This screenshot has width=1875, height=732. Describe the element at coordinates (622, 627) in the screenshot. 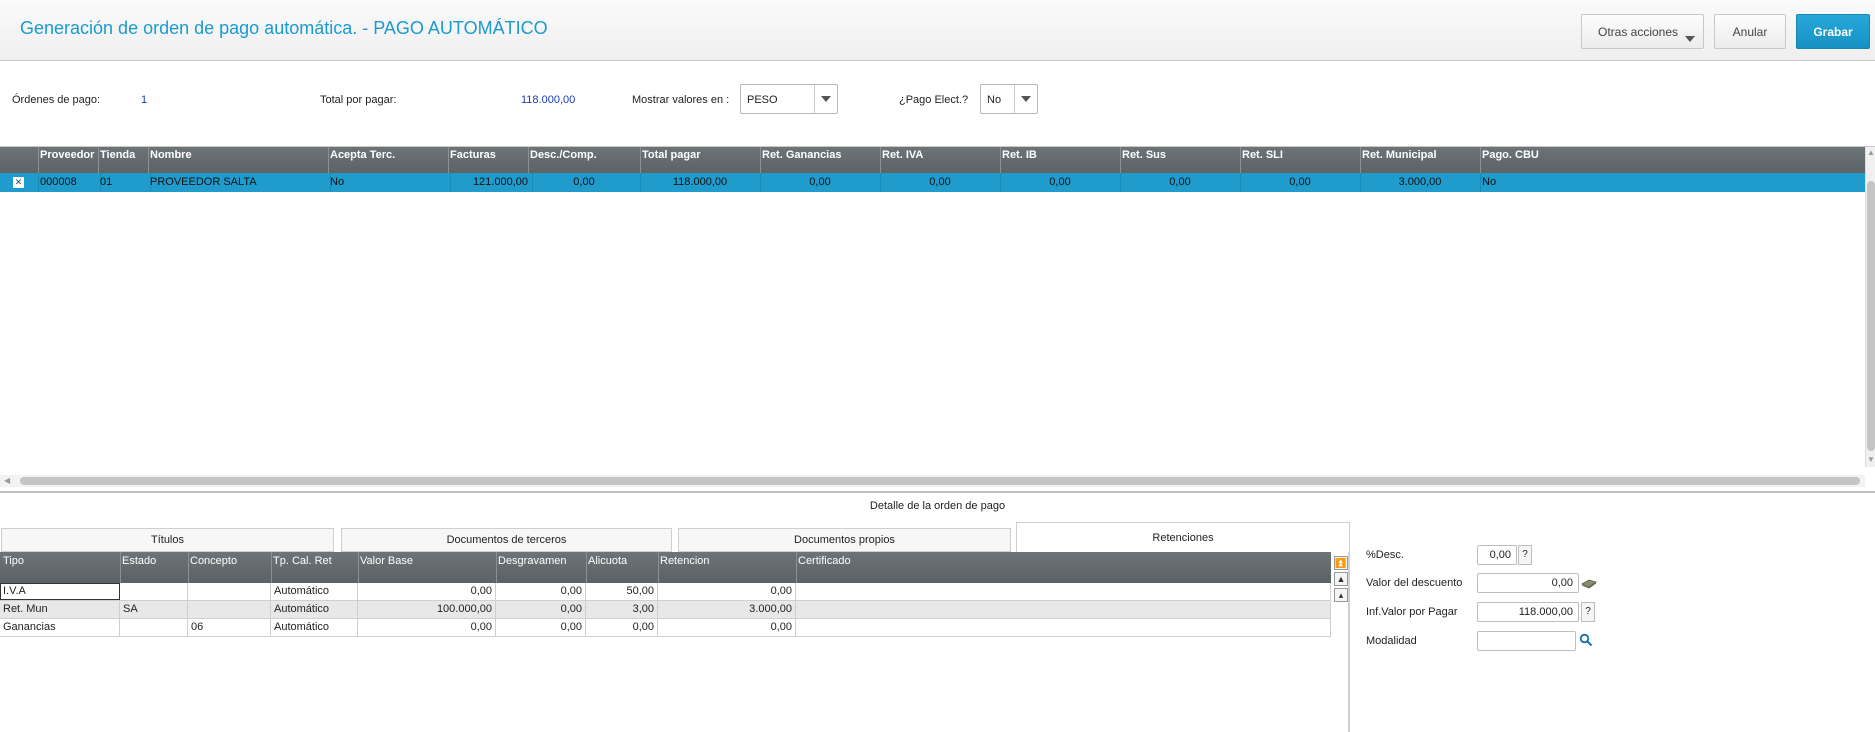

I see `cell-alicuota: 0,00` at that location.